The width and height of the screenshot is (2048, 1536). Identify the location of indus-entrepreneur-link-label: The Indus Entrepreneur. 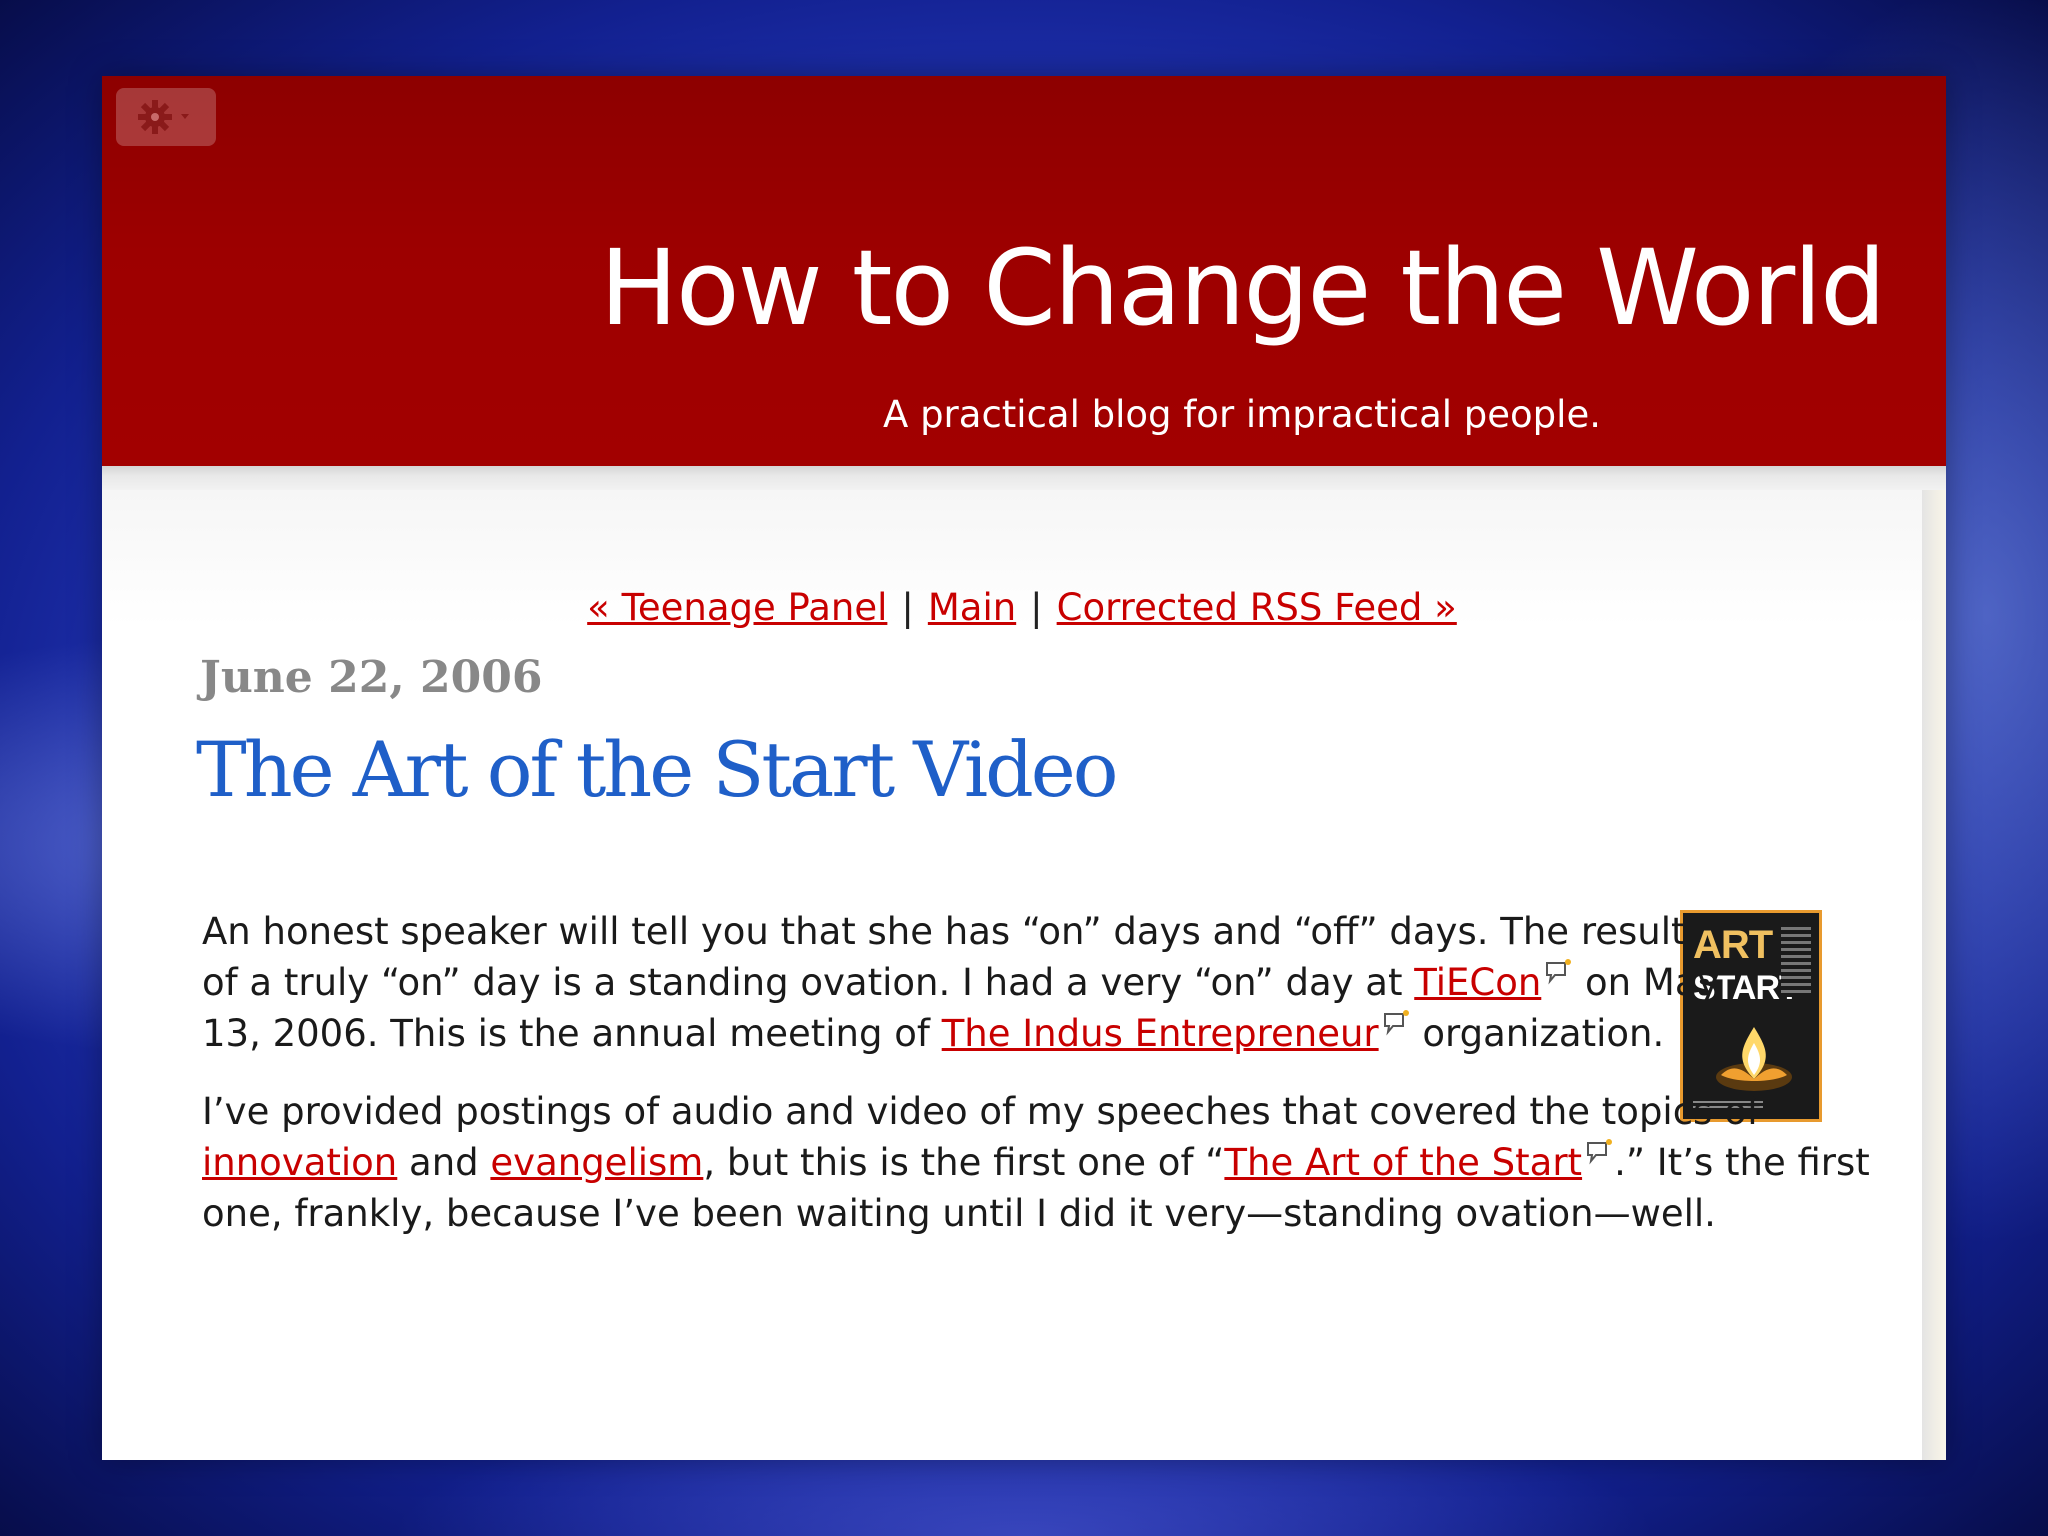
(1160, 1033).